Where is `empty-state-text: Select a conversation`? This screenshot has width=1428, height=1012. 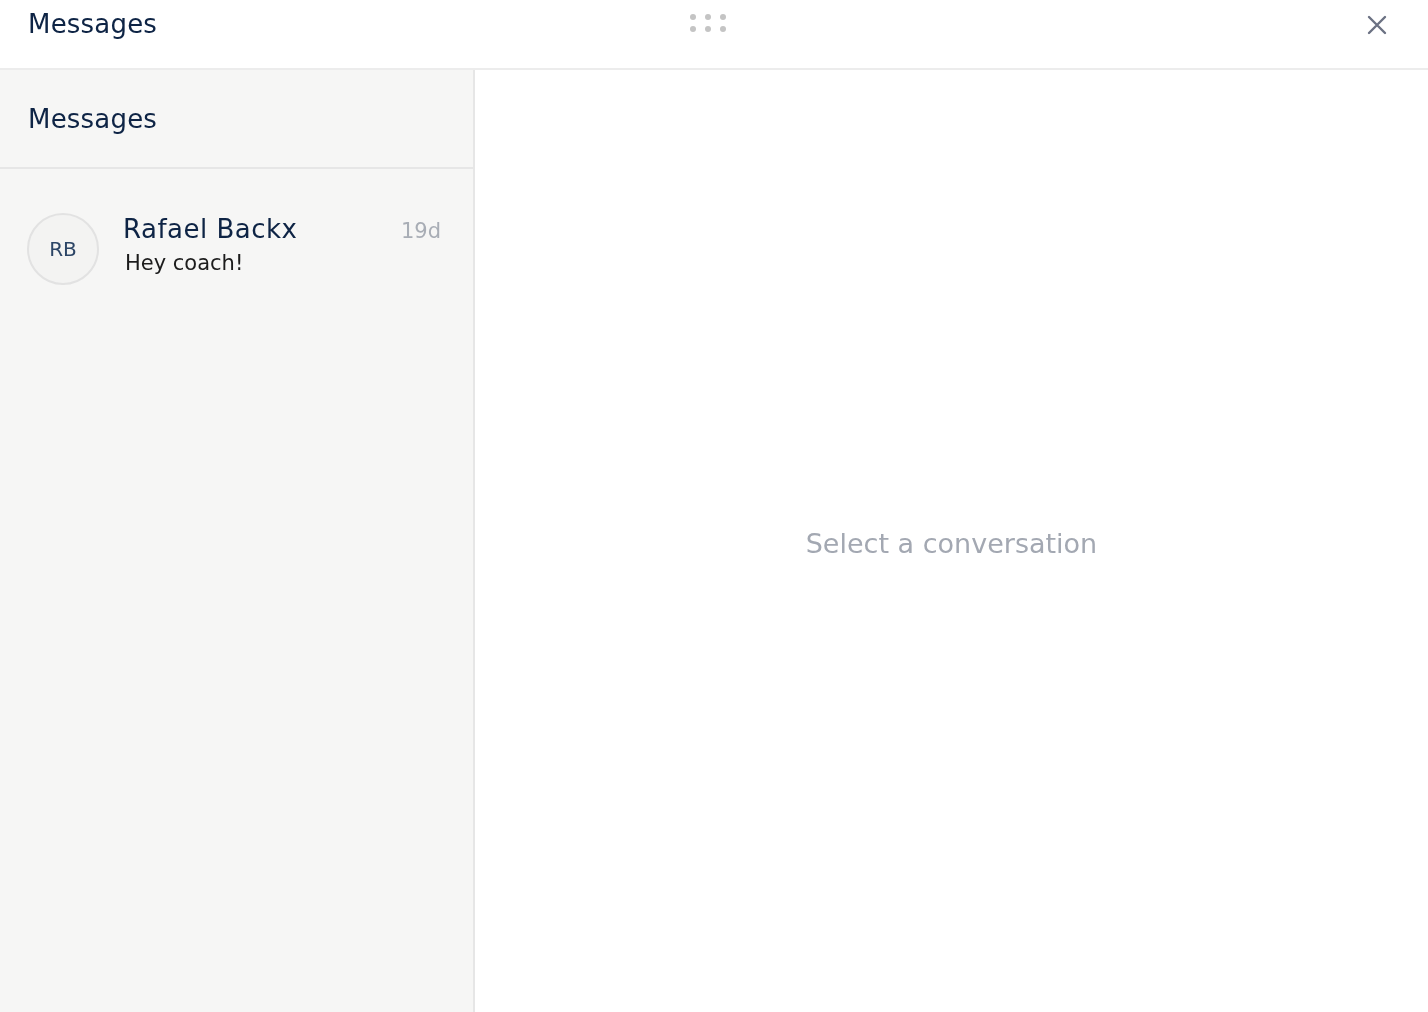 empty-state-text: Select a conversation is located at coordinates (951, 543).